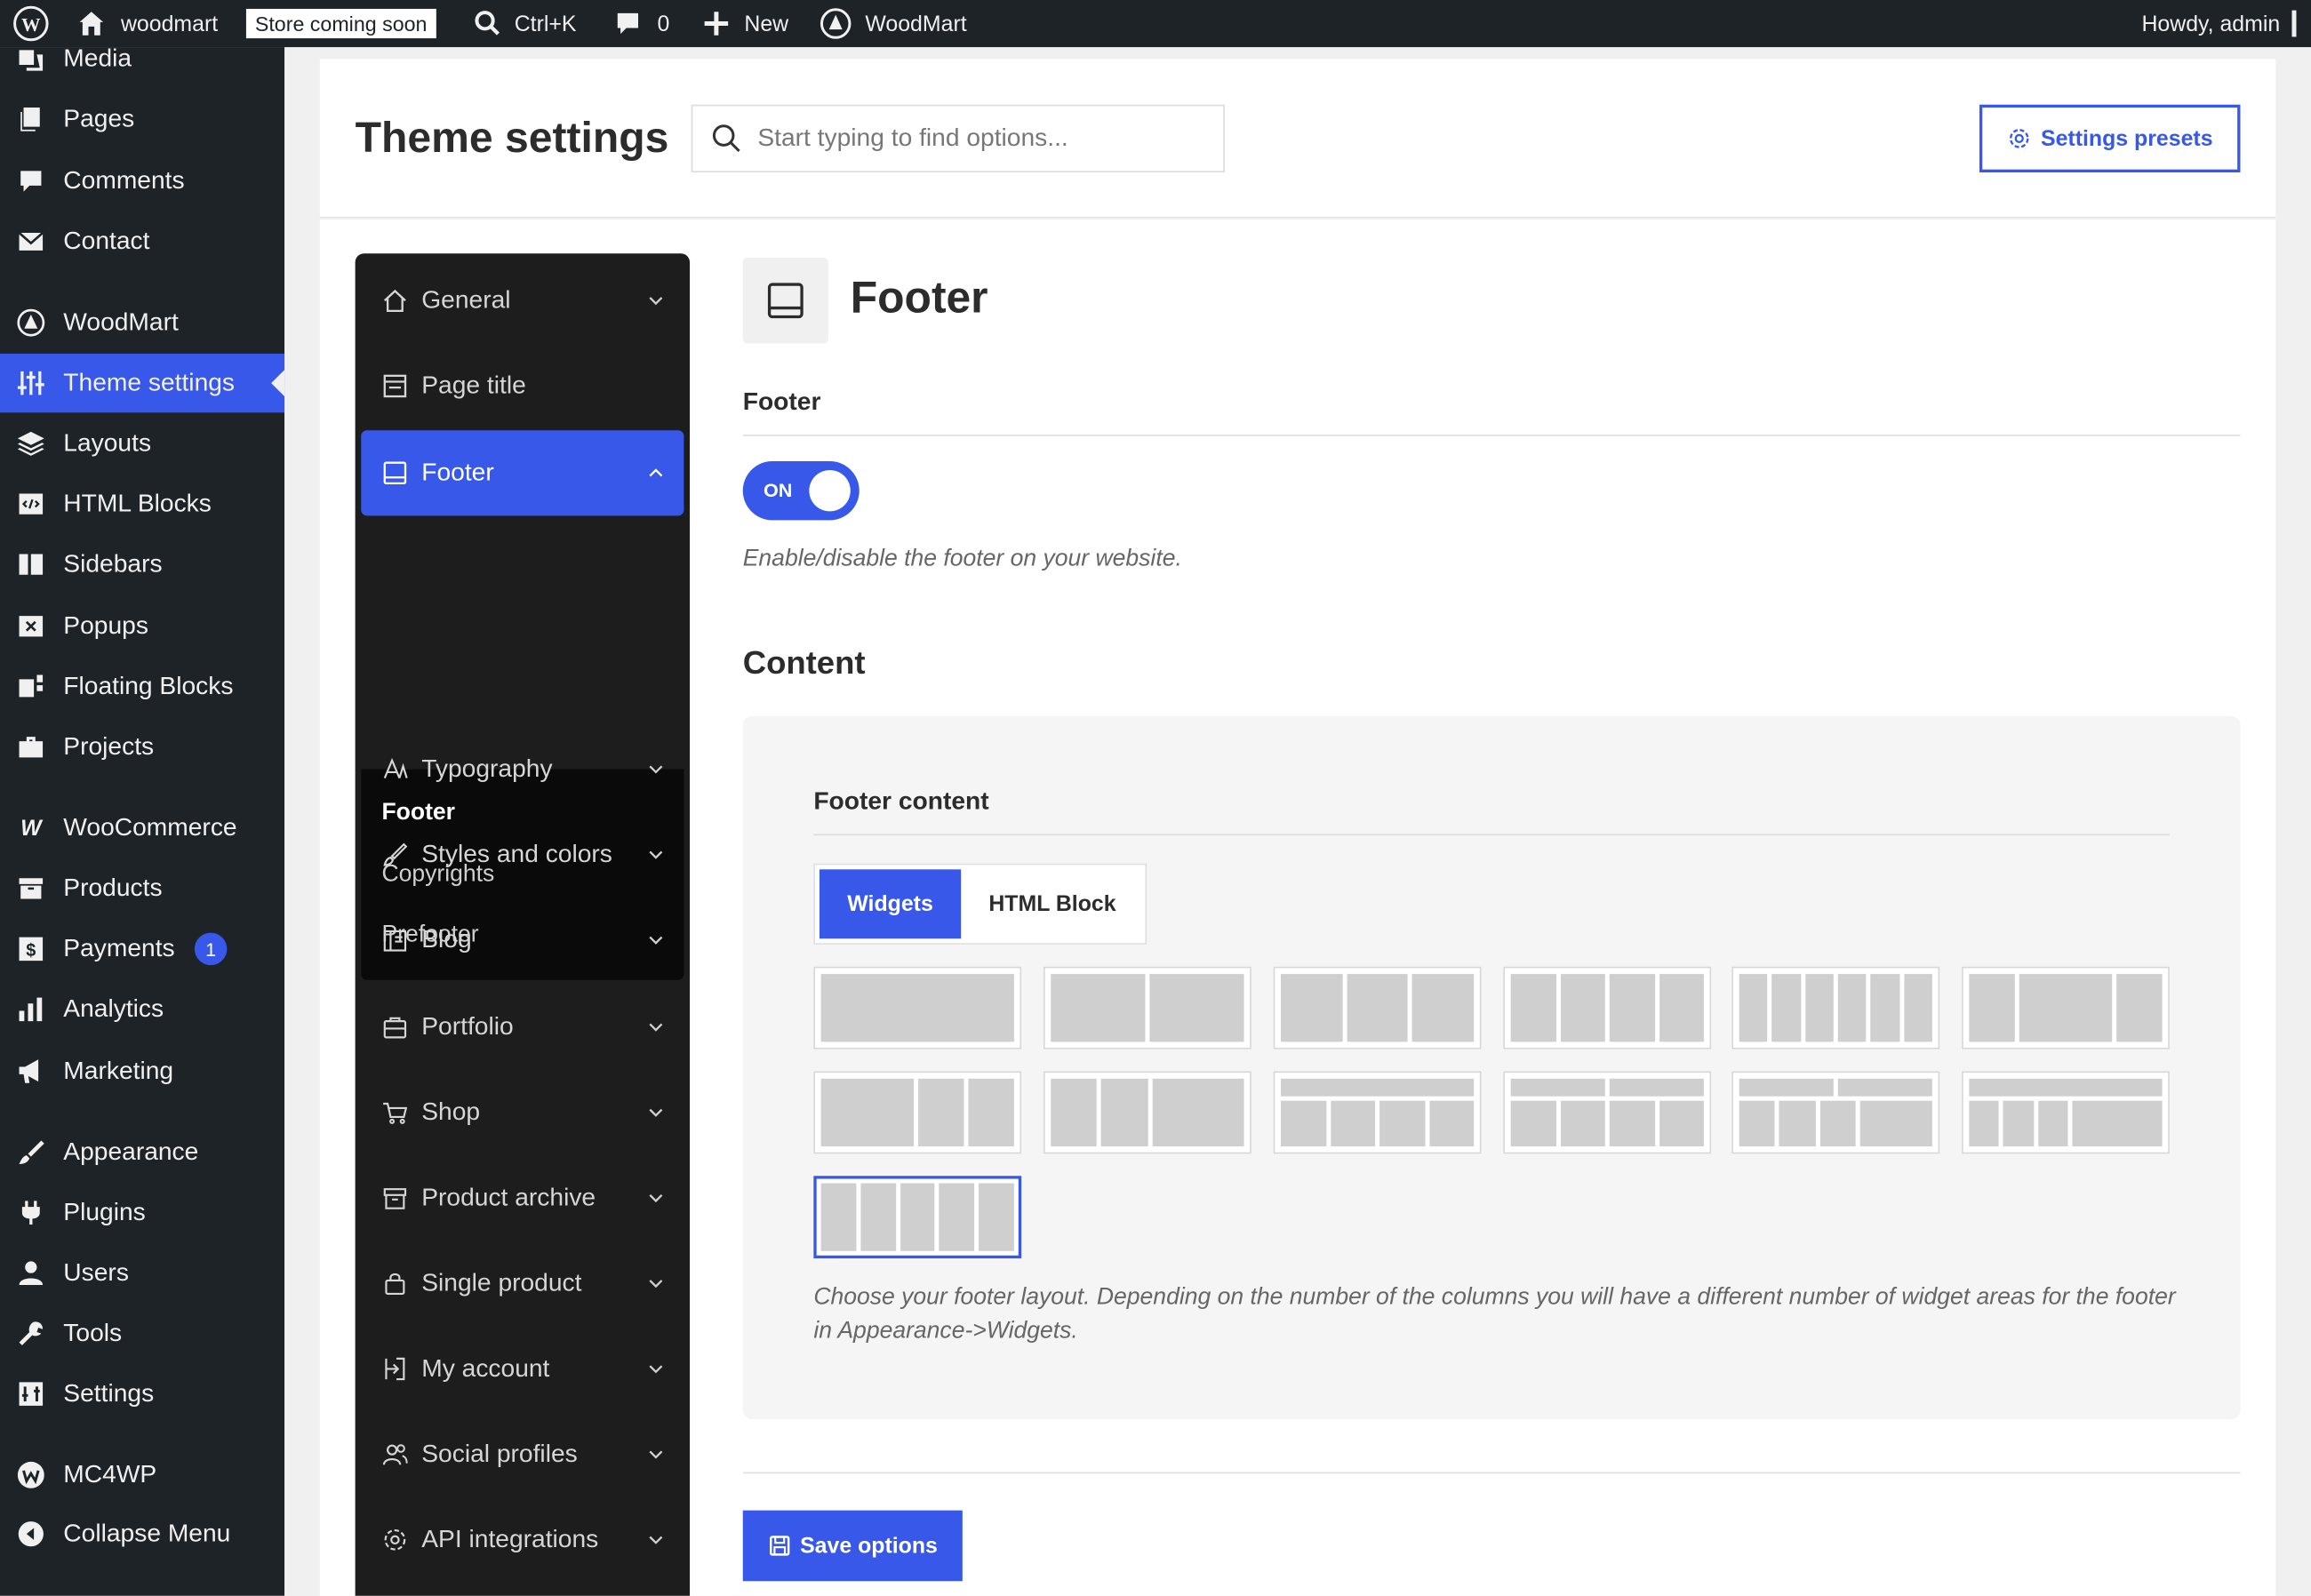 The height and width of the screenshot is (1596, 2311). I want to click on search-icon, so click(717, 139).